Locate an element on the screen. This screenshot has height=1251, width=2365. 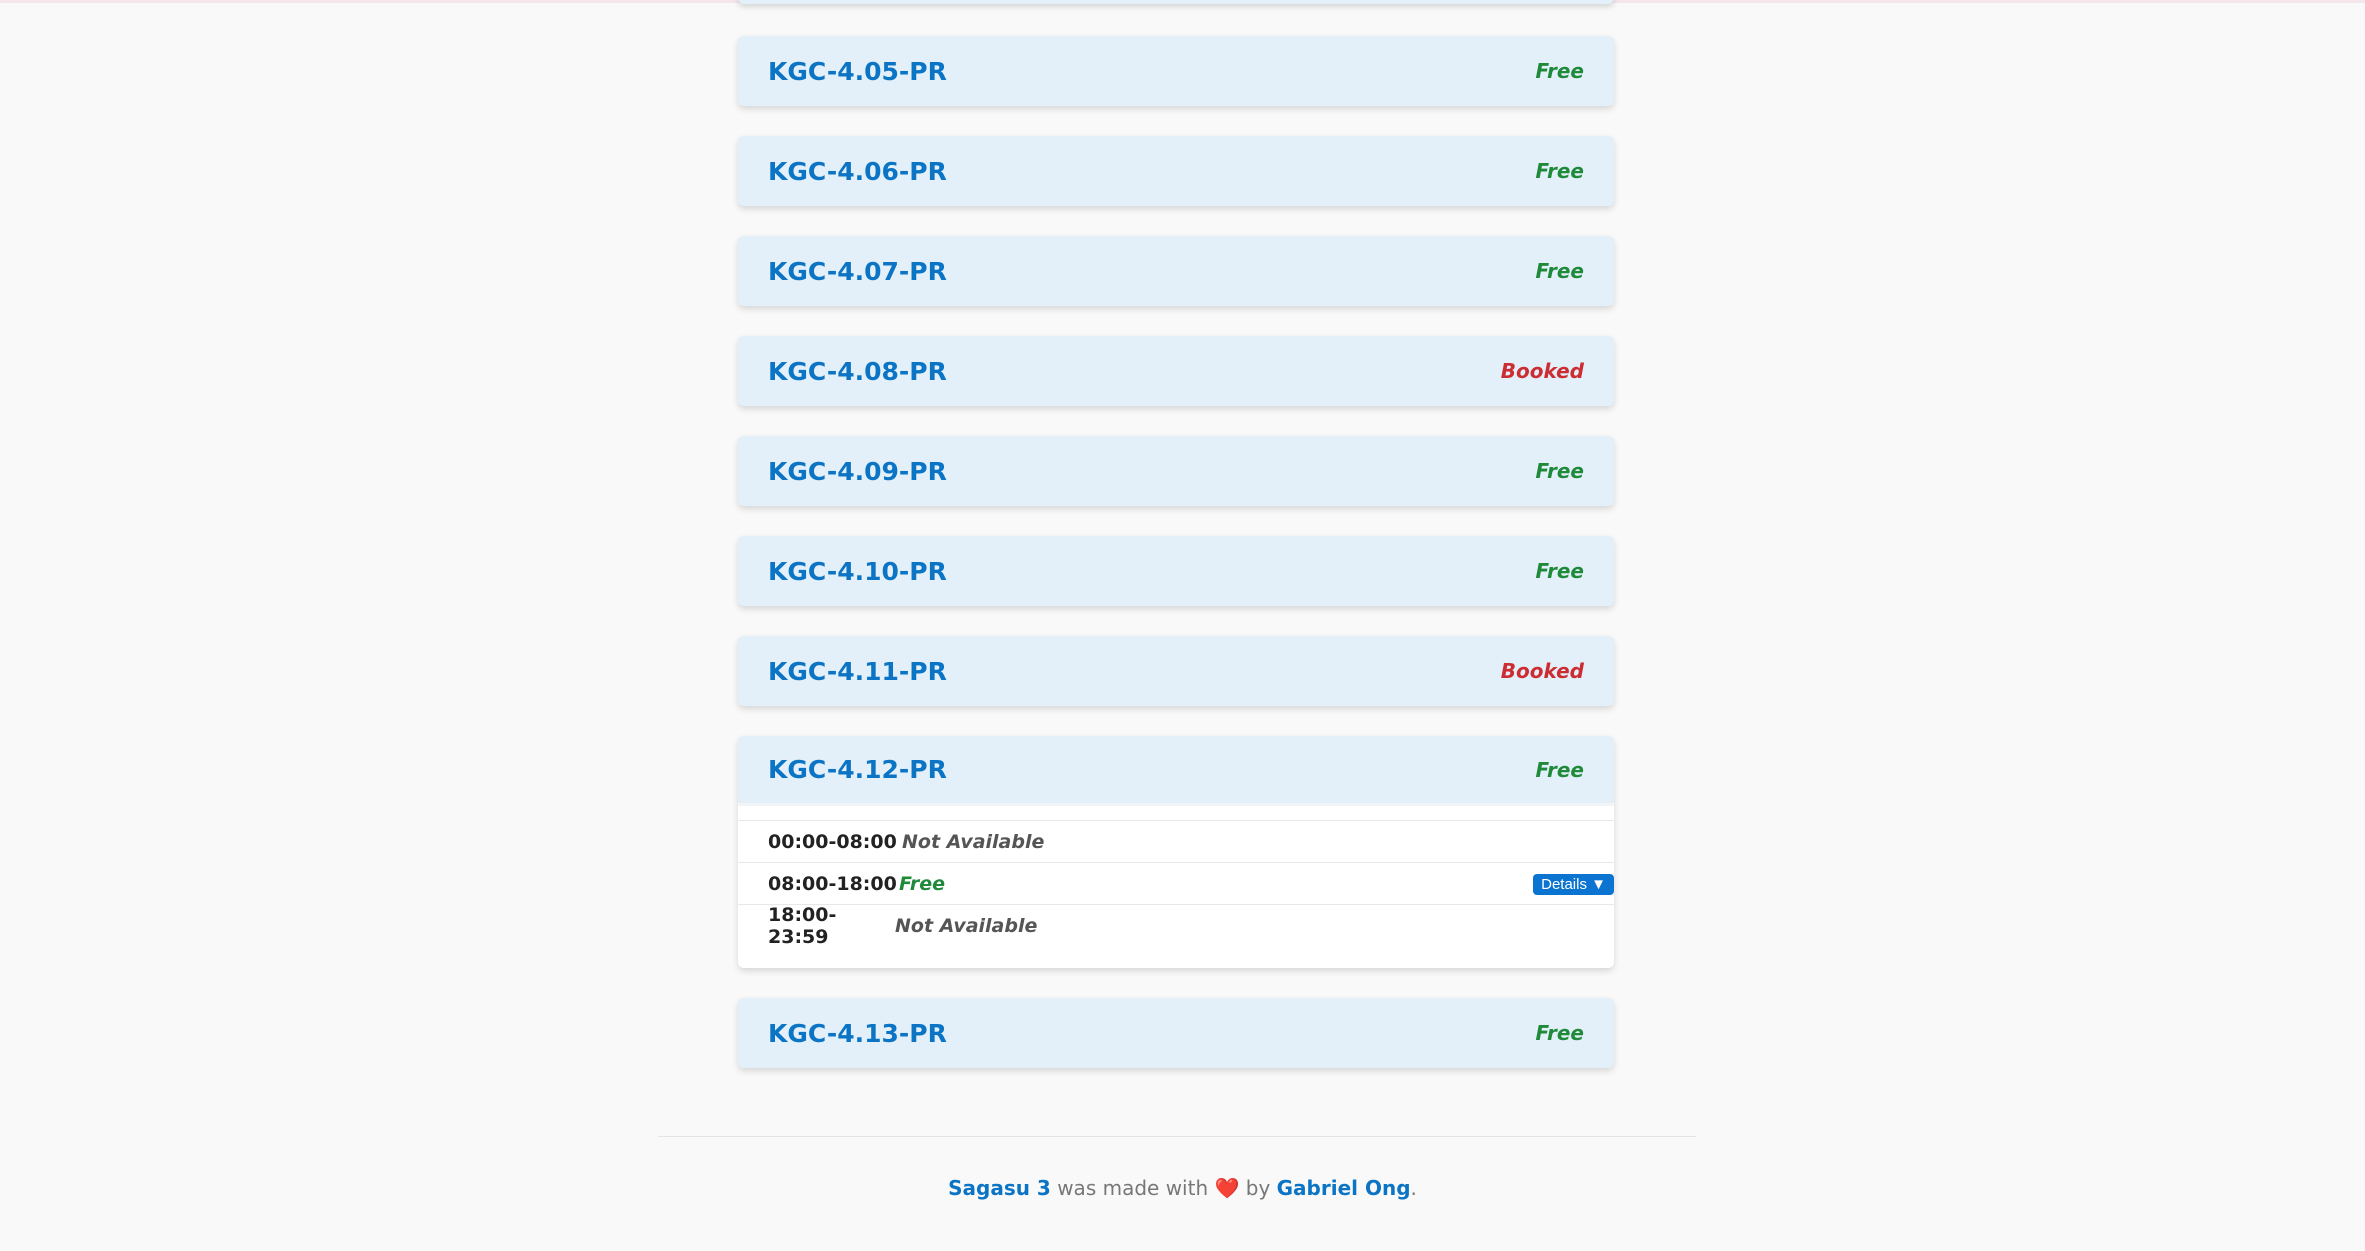
room-card: KGC-4.05-PR Free is located at coordinates (1176, 71).